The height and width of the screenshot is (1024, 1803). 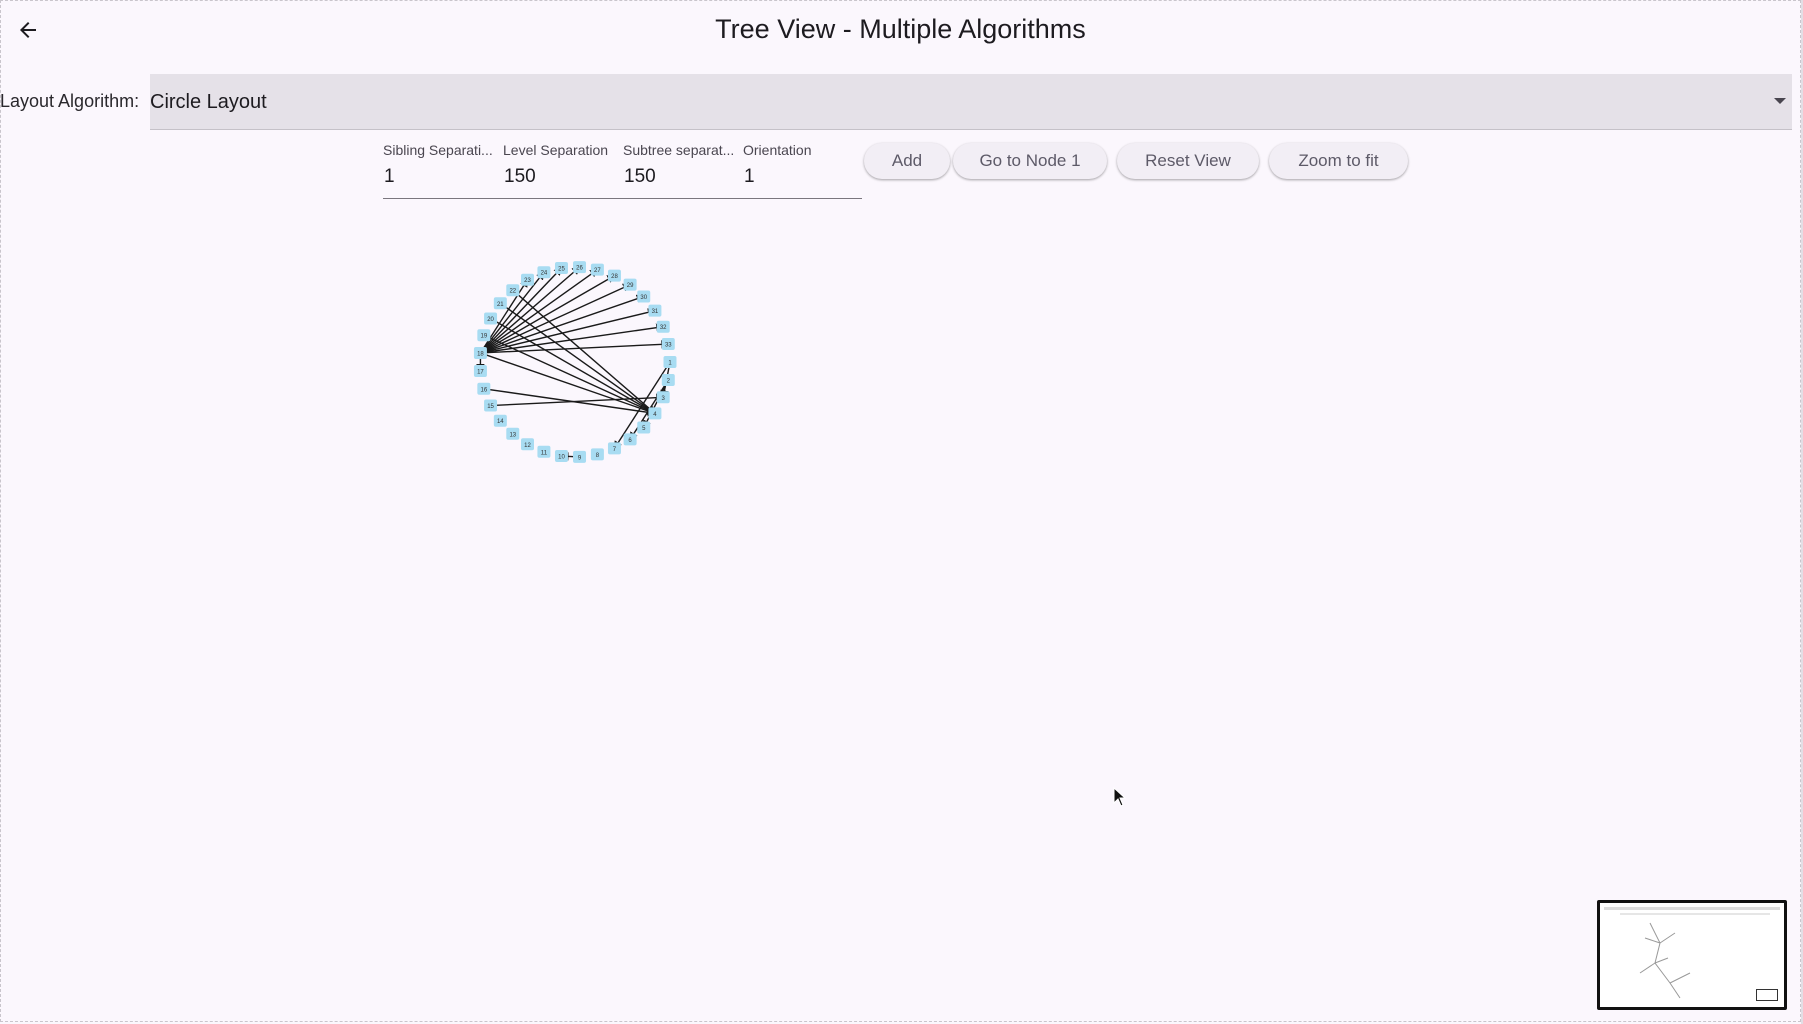 I want to click on graph-node: 7, so click(x=614, y=448).